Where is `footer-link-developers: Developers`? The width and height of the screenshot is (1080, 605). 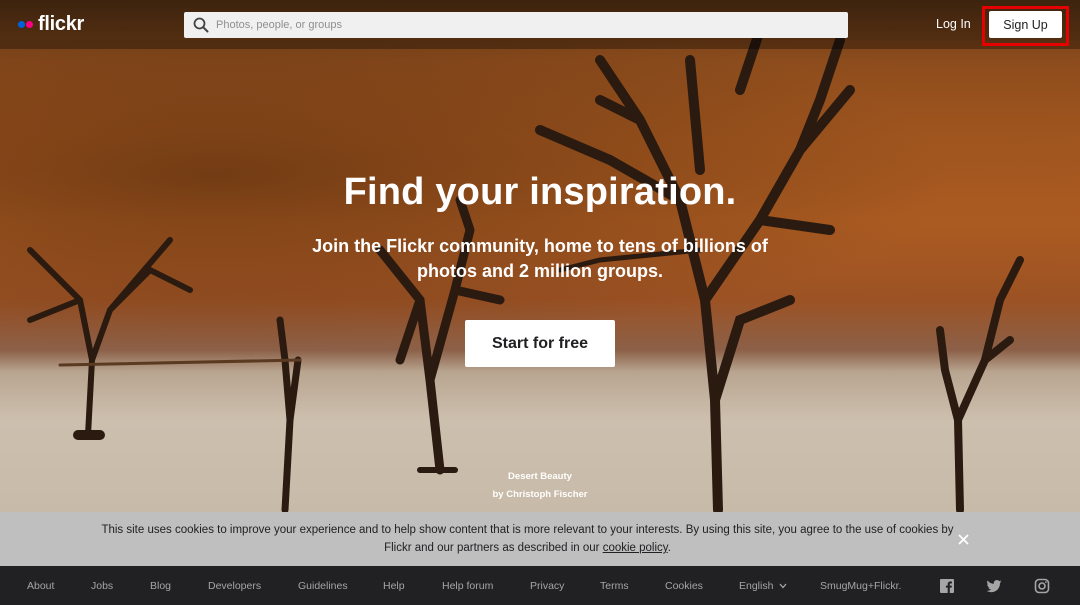 footer-link-developers: Developers is located at coordinates (234, 586).